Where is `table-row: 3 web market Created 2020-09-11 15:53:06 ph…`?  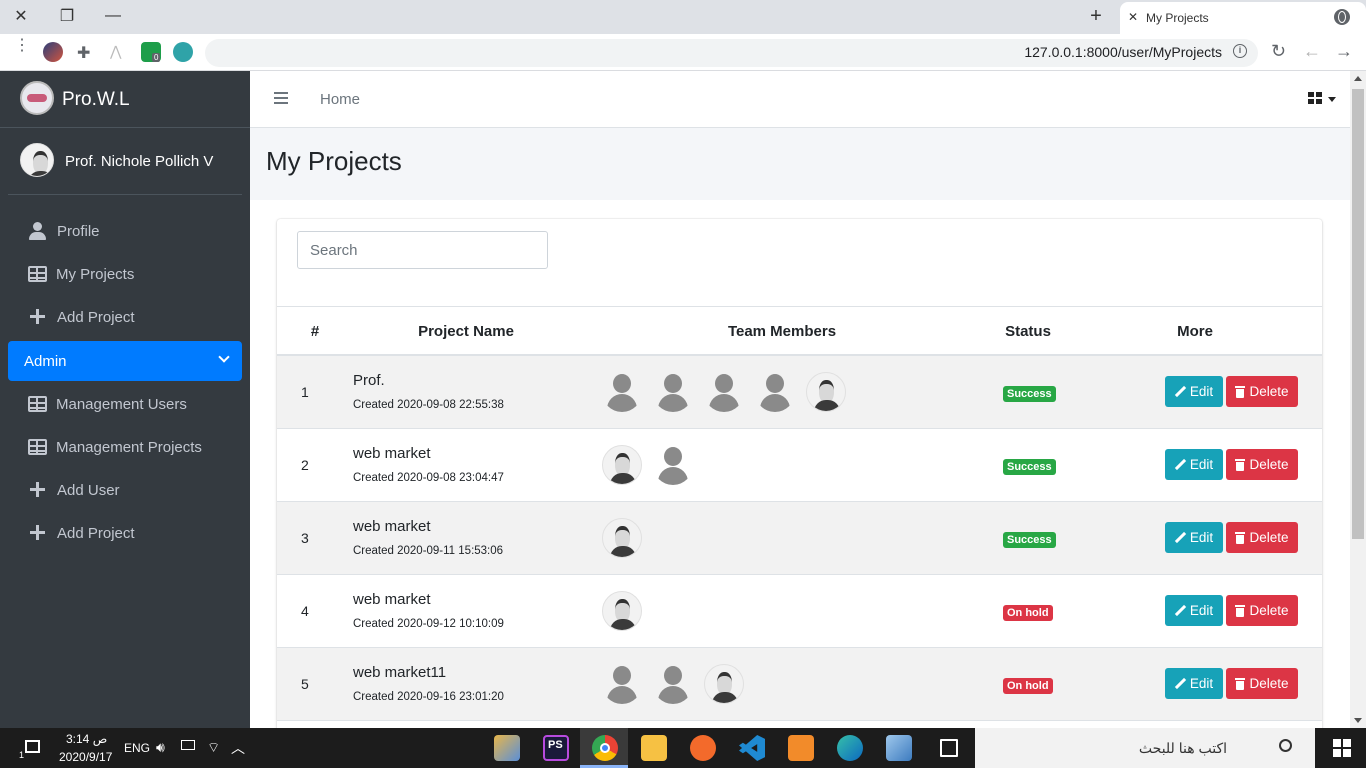 table-row: 3 web market Created 2020-09-11 15:53:06 ph… is located at coordinates (799, 538).